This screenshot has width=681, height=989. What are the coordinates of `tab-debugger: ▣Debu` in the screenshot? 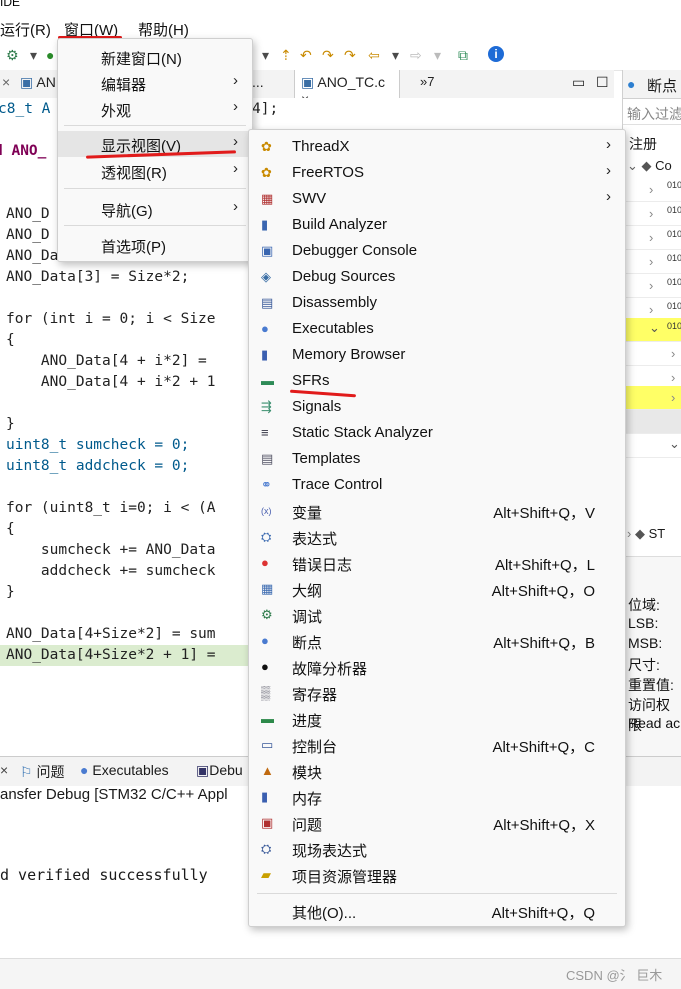 It's located at (219, 770).